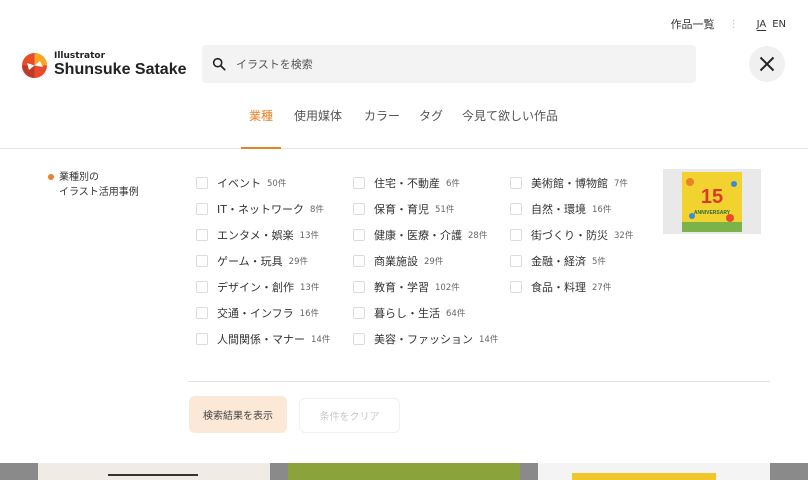  I want to click on category-item: 自然・環境 16件, so click(571, 209).